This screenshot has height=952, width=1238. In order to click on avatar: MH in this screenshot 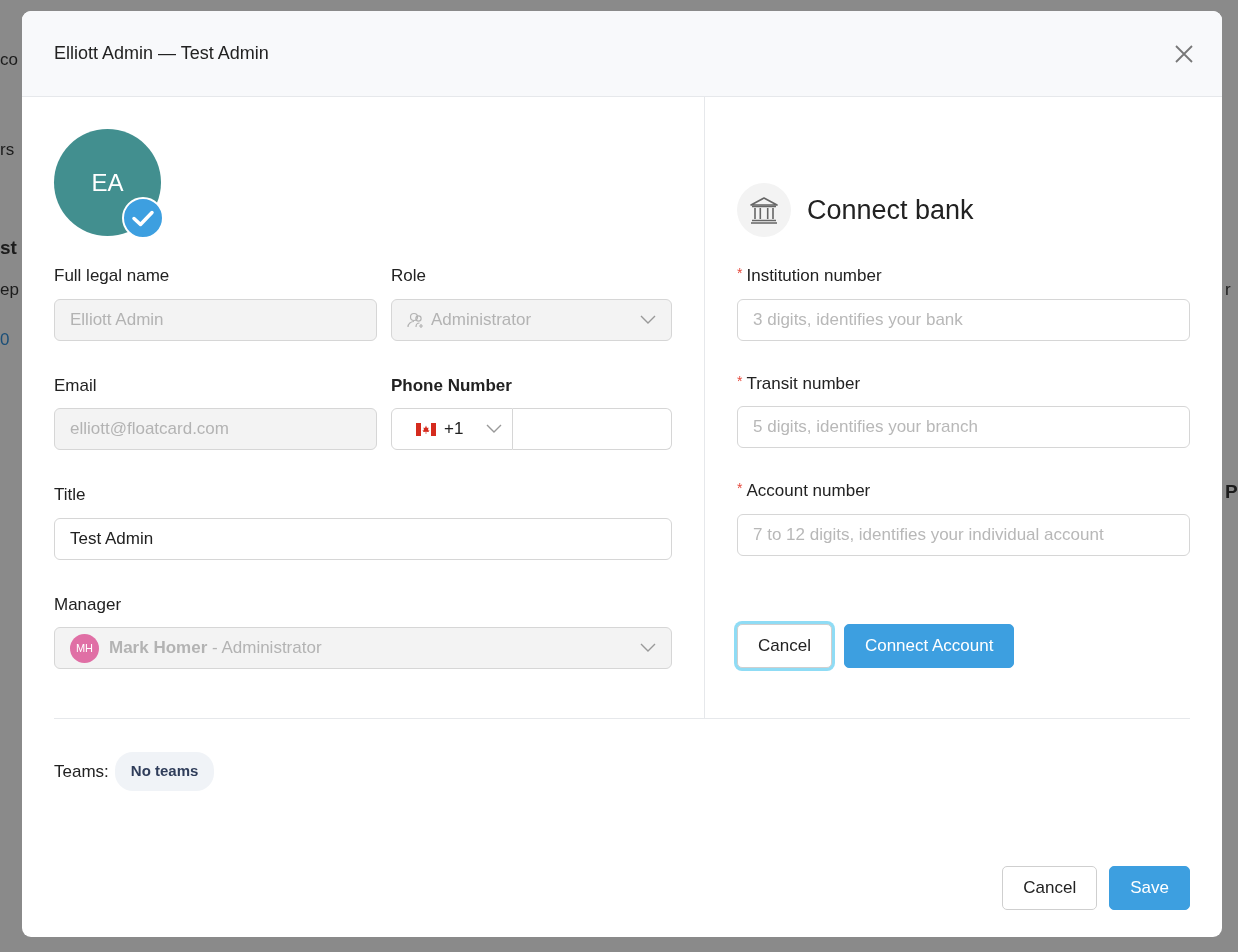, I will do `click(84, 648)`.